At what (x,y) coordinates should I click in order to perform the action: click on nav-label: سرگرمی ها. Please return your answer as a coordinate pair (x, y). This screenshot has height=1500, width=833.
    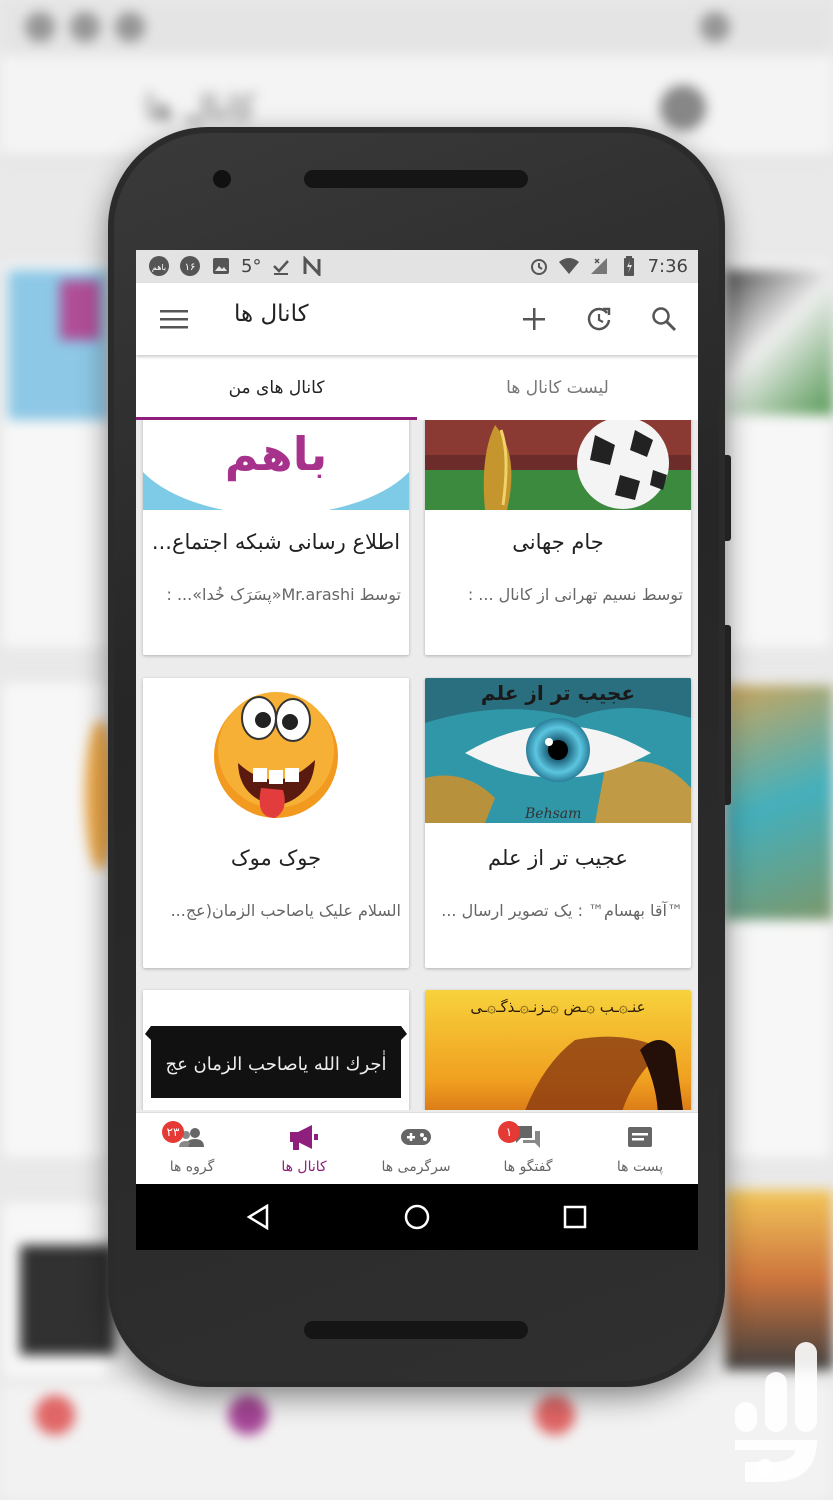
    Looking at the image, I should click on (416, 1167).